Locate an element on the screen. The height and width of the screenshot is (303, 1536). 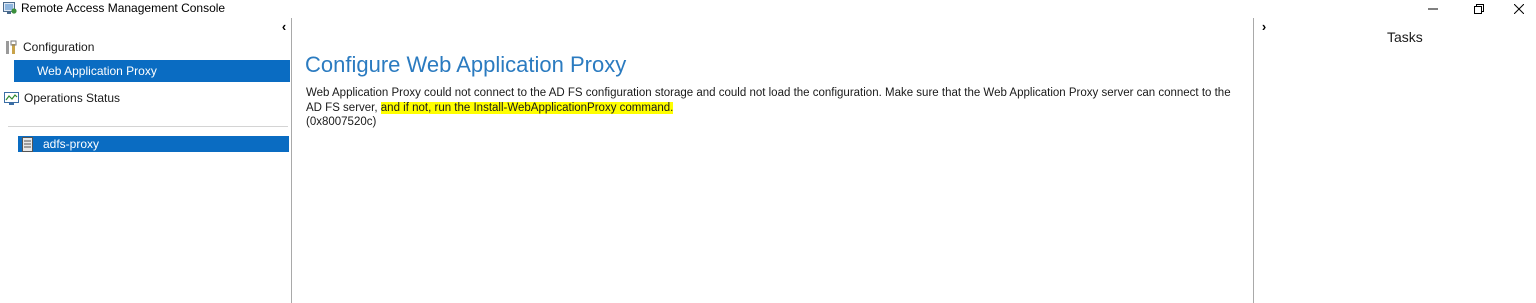
nav-configuration: Configuration is located at coordinates (49, 47).